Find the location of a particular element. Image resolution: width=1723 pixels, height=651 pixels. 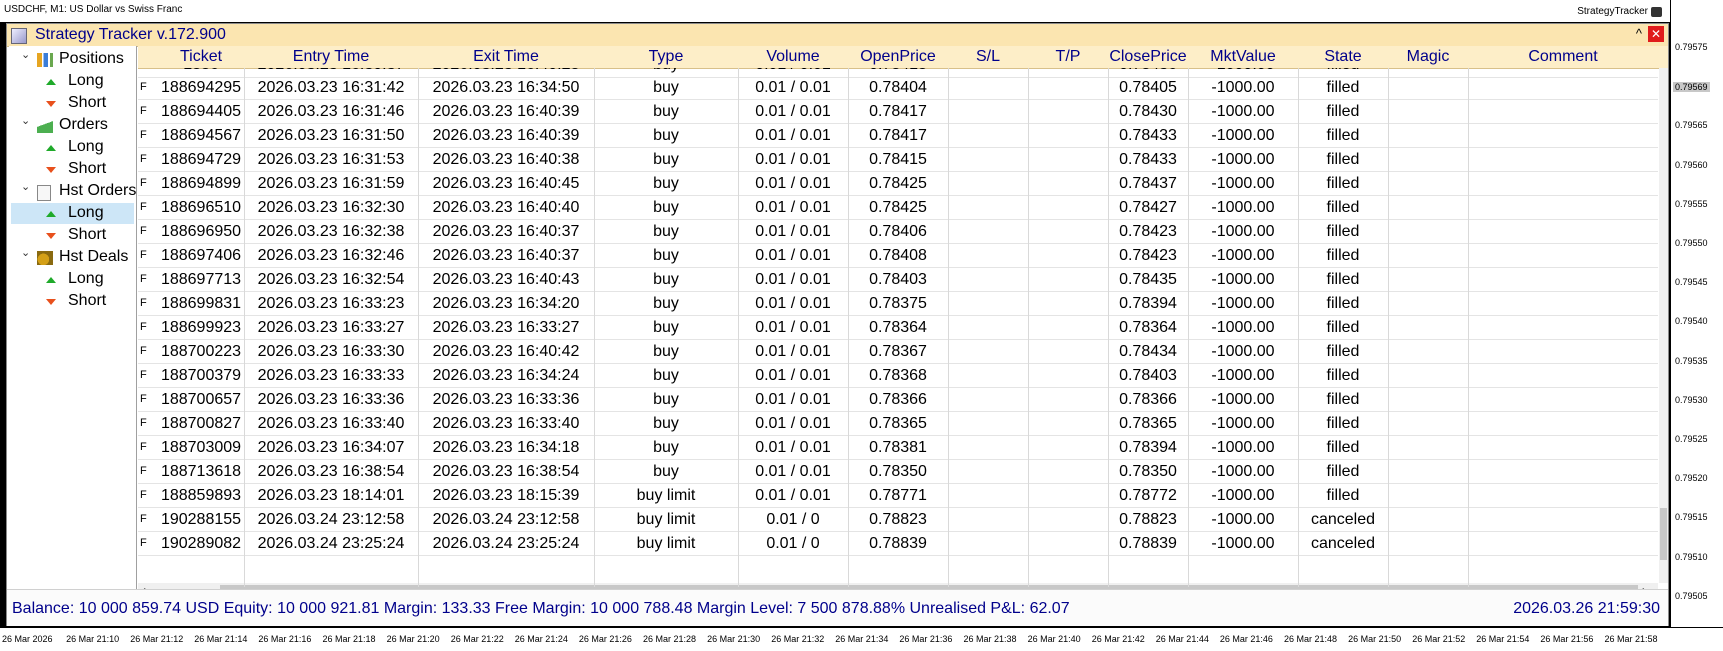

cell-entrytime: 2026.03.23 16:34:07 is located at coordinates (331, 447).